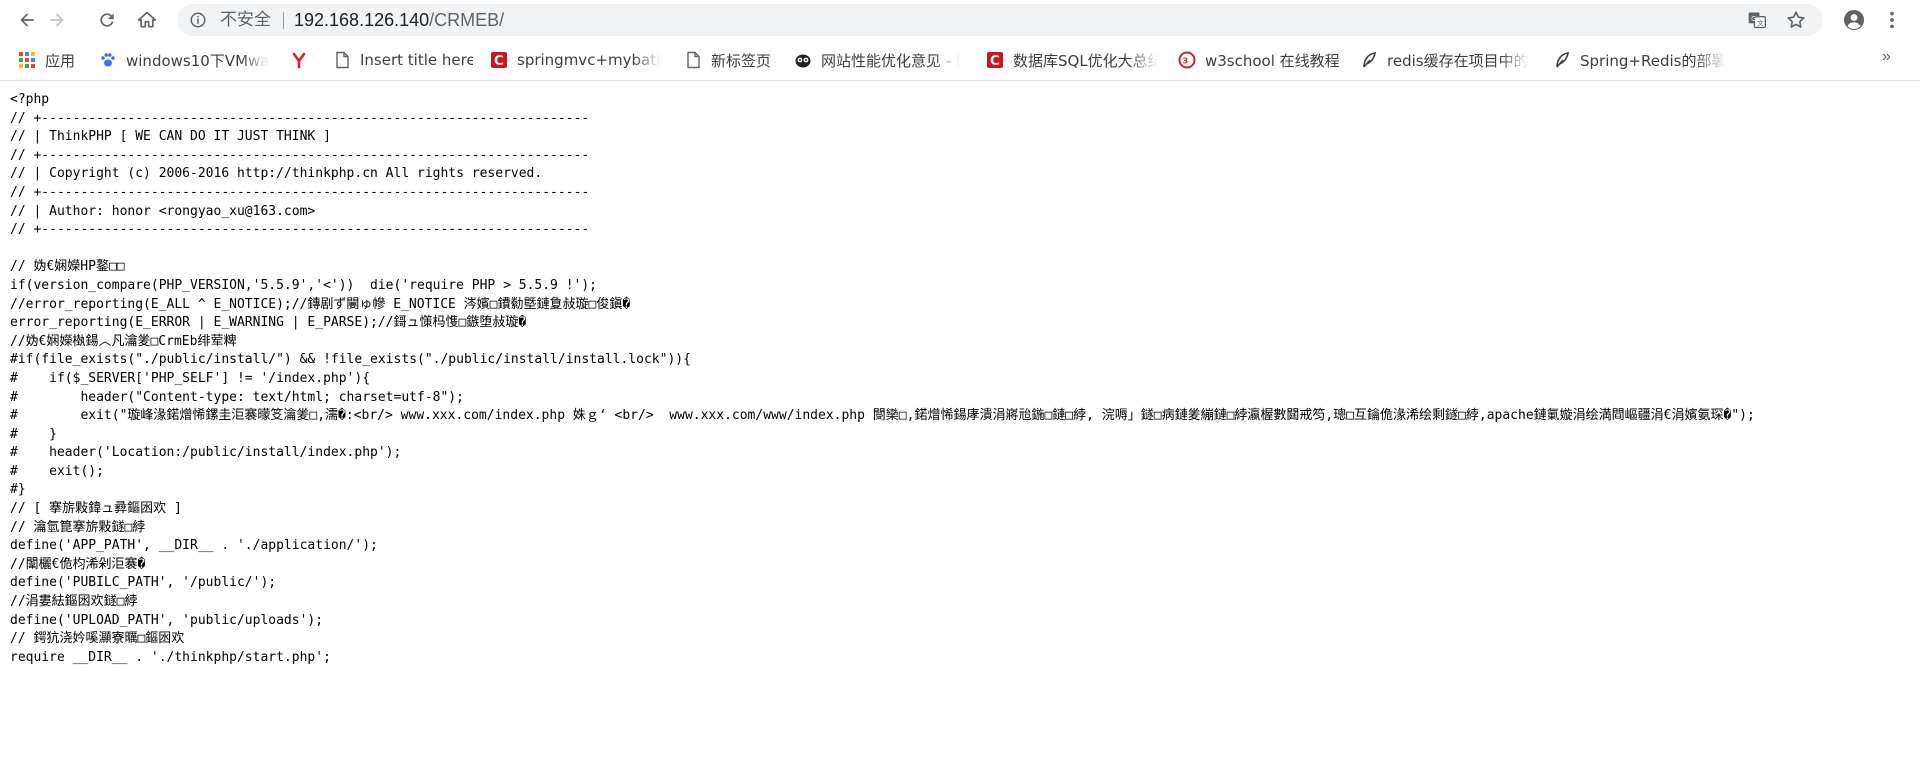 The image size is (1920, 778). I want to click on bookmark-spring-redis: Spring+Redis的部署, so click(1639, 60).